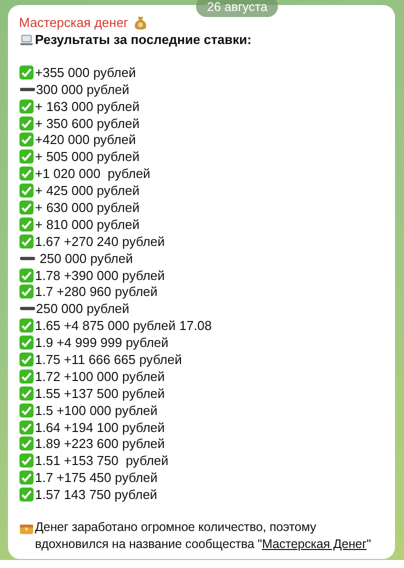 Image resolution: width=404 pixels, height=568 pixels. Describe the element at coordinates (100, 427) in the screenshot. I see `result-text: 1.64 +194 100 рублей` at that location.